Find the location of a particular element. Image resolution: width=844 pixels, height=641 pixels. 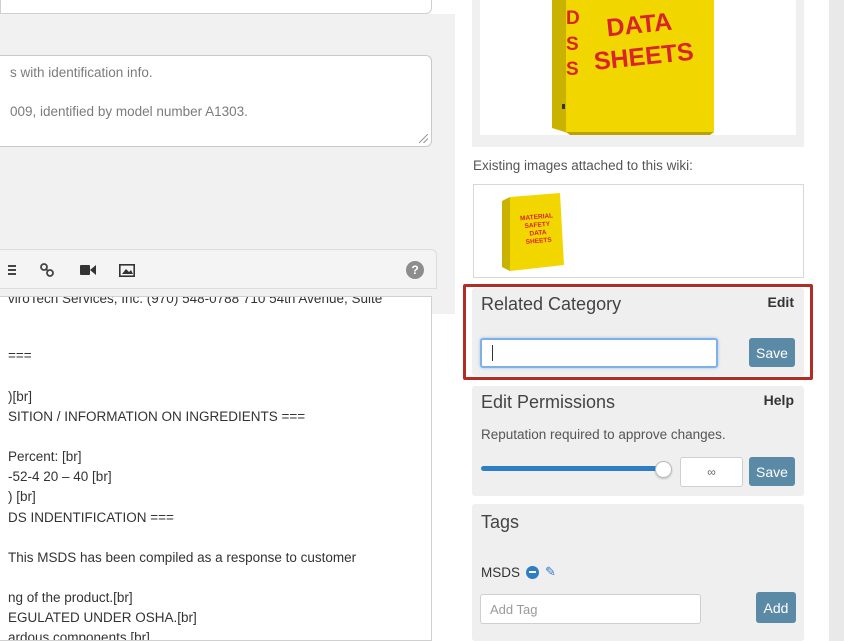

editor-line: )[br] is located at coordinates (20, 396).